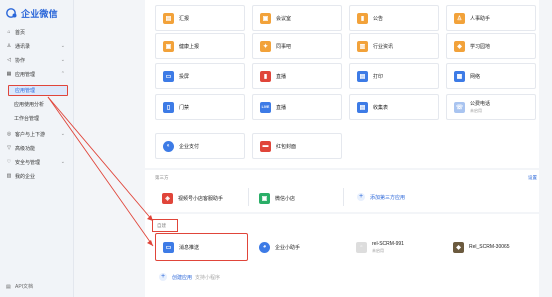 The height and width of the screenshot is (297, 552). I want to click on sidebar-item-advanced: ▽ 高级功能, so click(37, 148).